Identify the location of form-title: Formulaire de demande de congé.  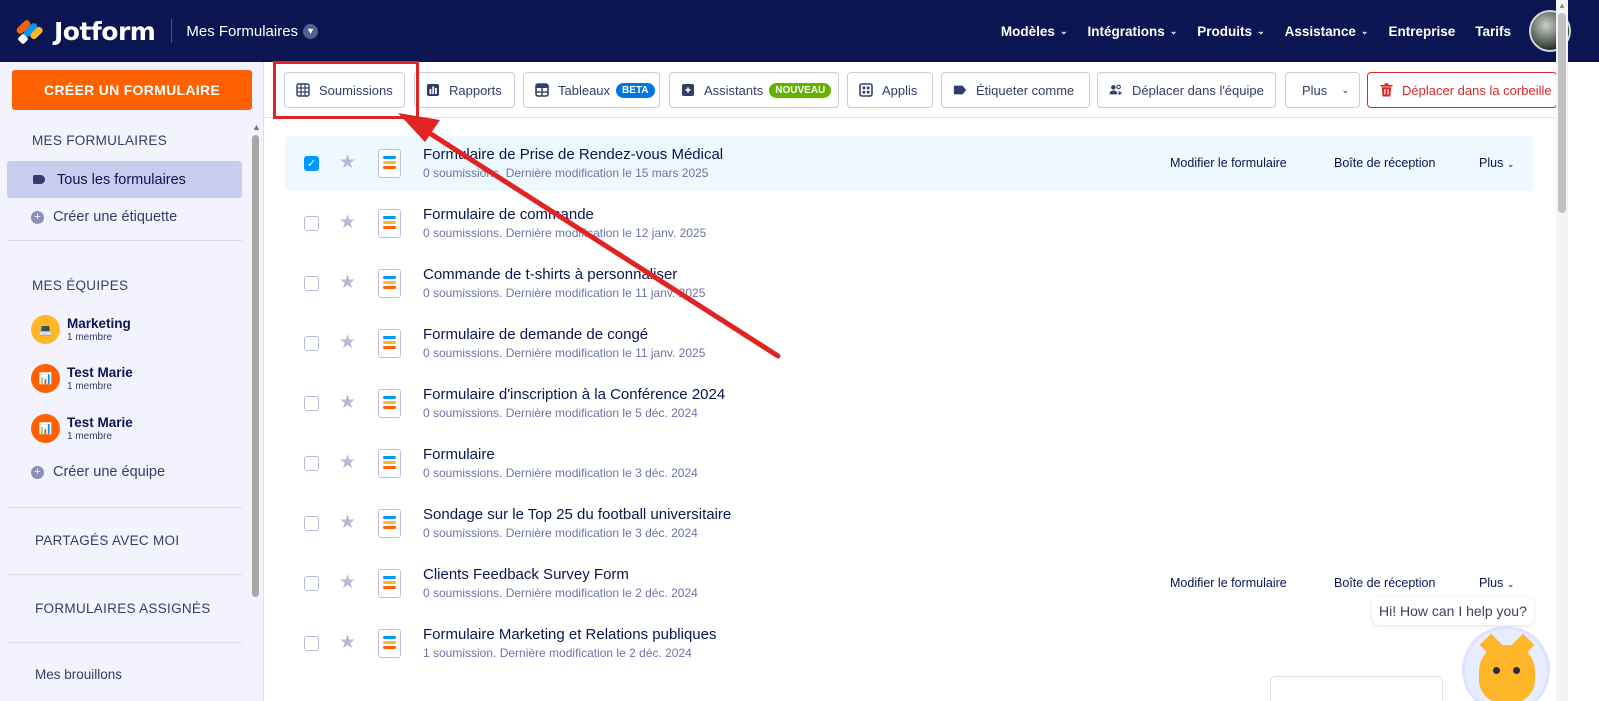
(535, 334).